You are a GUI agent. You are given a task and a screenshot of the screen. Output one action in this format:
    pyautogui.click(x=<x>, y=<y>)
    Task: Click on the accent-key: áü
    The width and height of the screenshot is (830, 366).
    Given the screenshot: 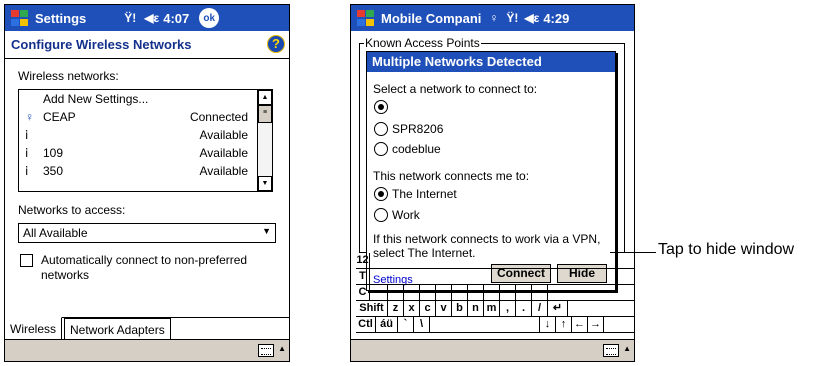 What is the action you would take?
    pyautogui.click(x=387, y=324)
    